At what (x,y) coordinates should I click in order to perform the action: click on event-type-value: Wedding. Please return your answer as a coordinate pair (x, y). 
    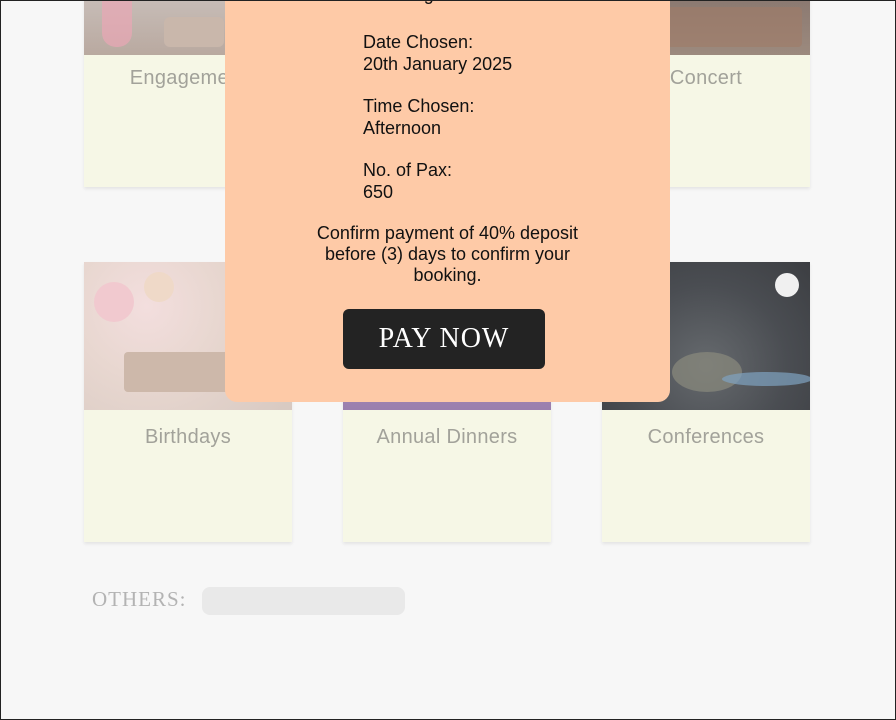
    Looking at the image, I should click on (398, 3).